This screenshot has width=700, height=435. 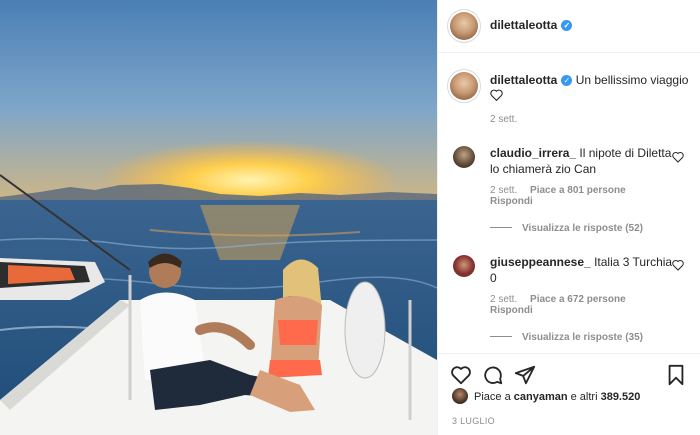 What do you see at coordinates (464, 26) in the screenshot?
I see `author-avatar` at bounding box center [464, 26].